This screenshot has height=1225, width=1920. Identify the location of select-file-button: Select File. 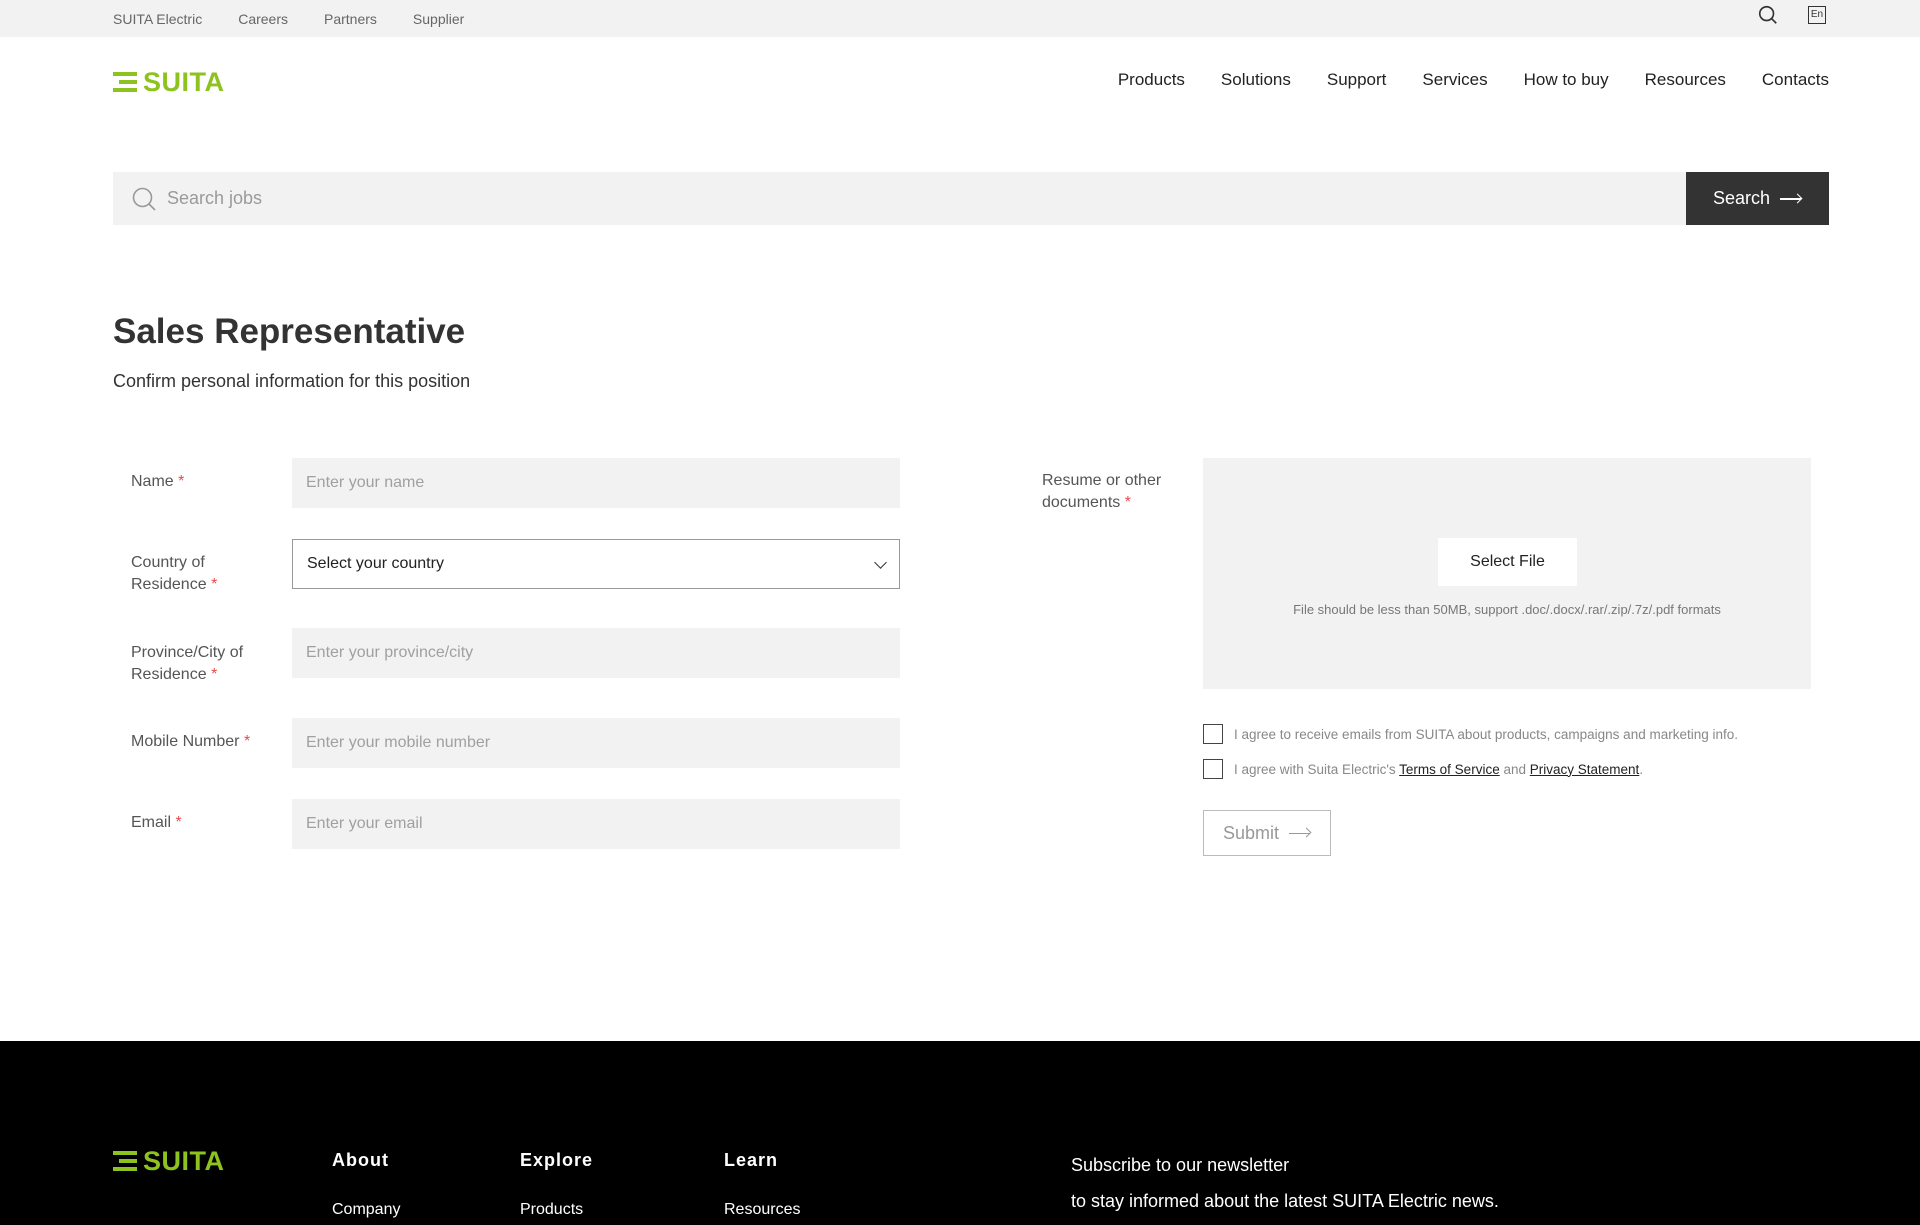
(1507, 562).